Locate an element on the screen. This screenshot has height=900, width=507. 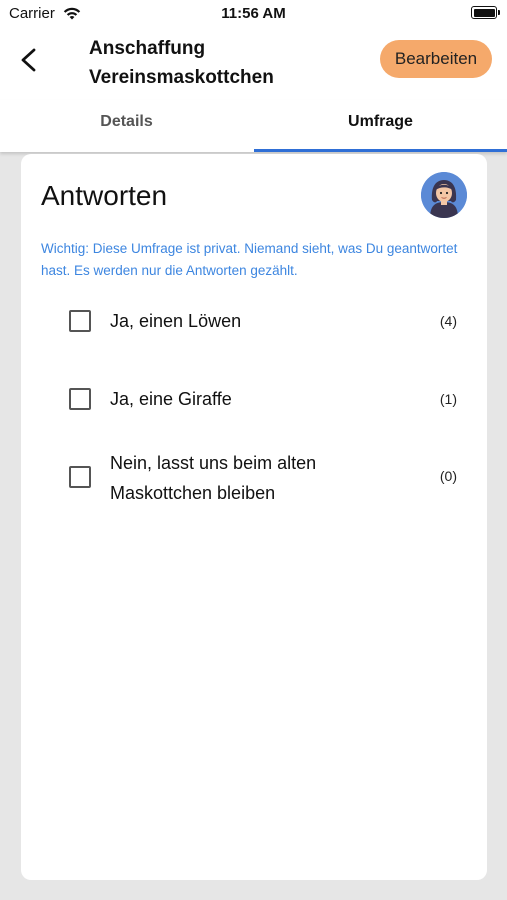
clock: 11:56 AM is located at coordinates (253, 13).